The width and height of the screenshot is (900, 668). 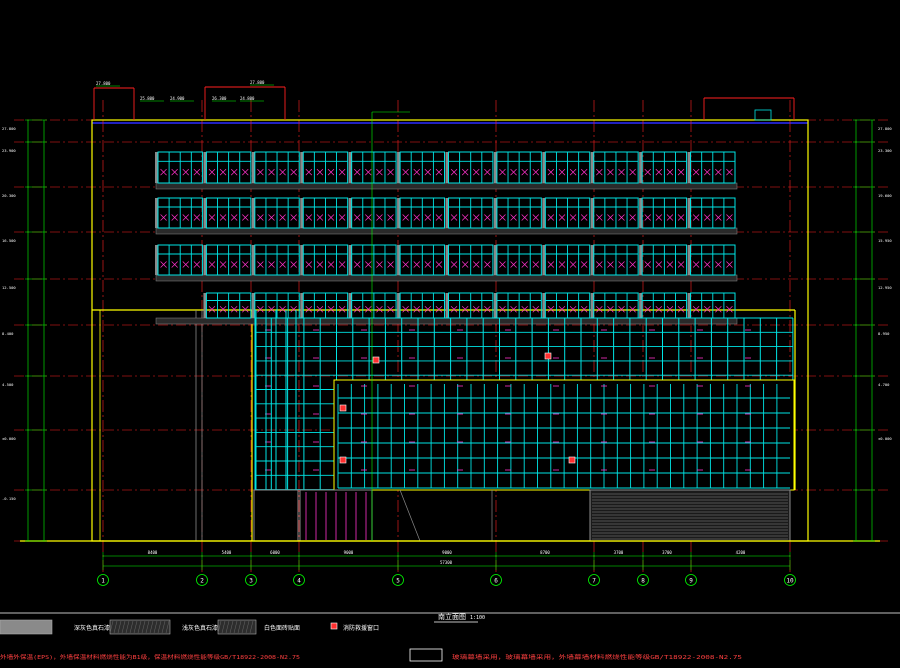 What do you see at coordinates (200, 628) in the screenshot?
I see `legend-label-1: 浅灰色真石漆` at bounding box center [200, 628].